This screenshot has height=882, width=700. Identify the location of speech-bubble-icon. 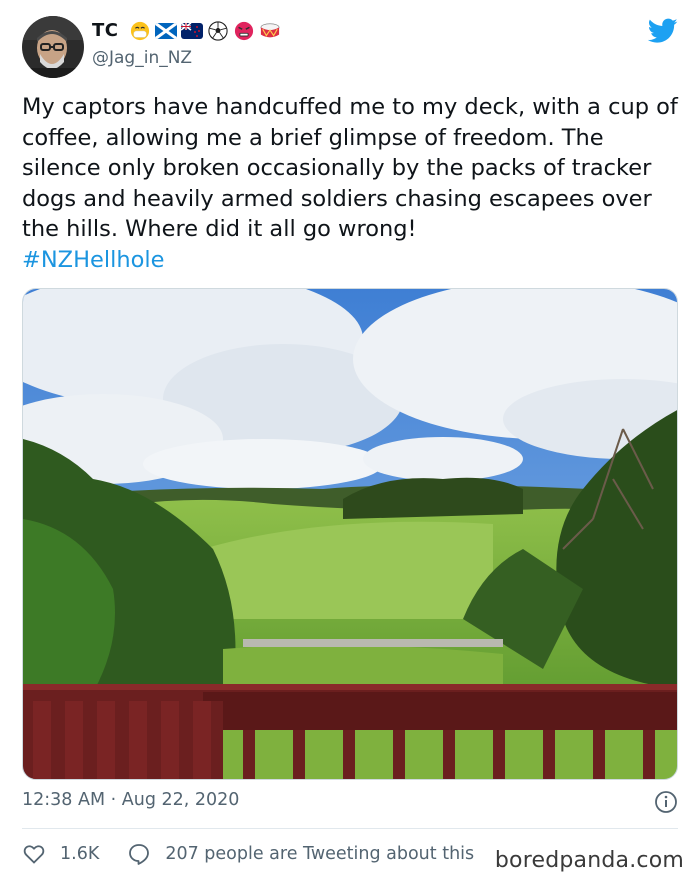
(139, 854).